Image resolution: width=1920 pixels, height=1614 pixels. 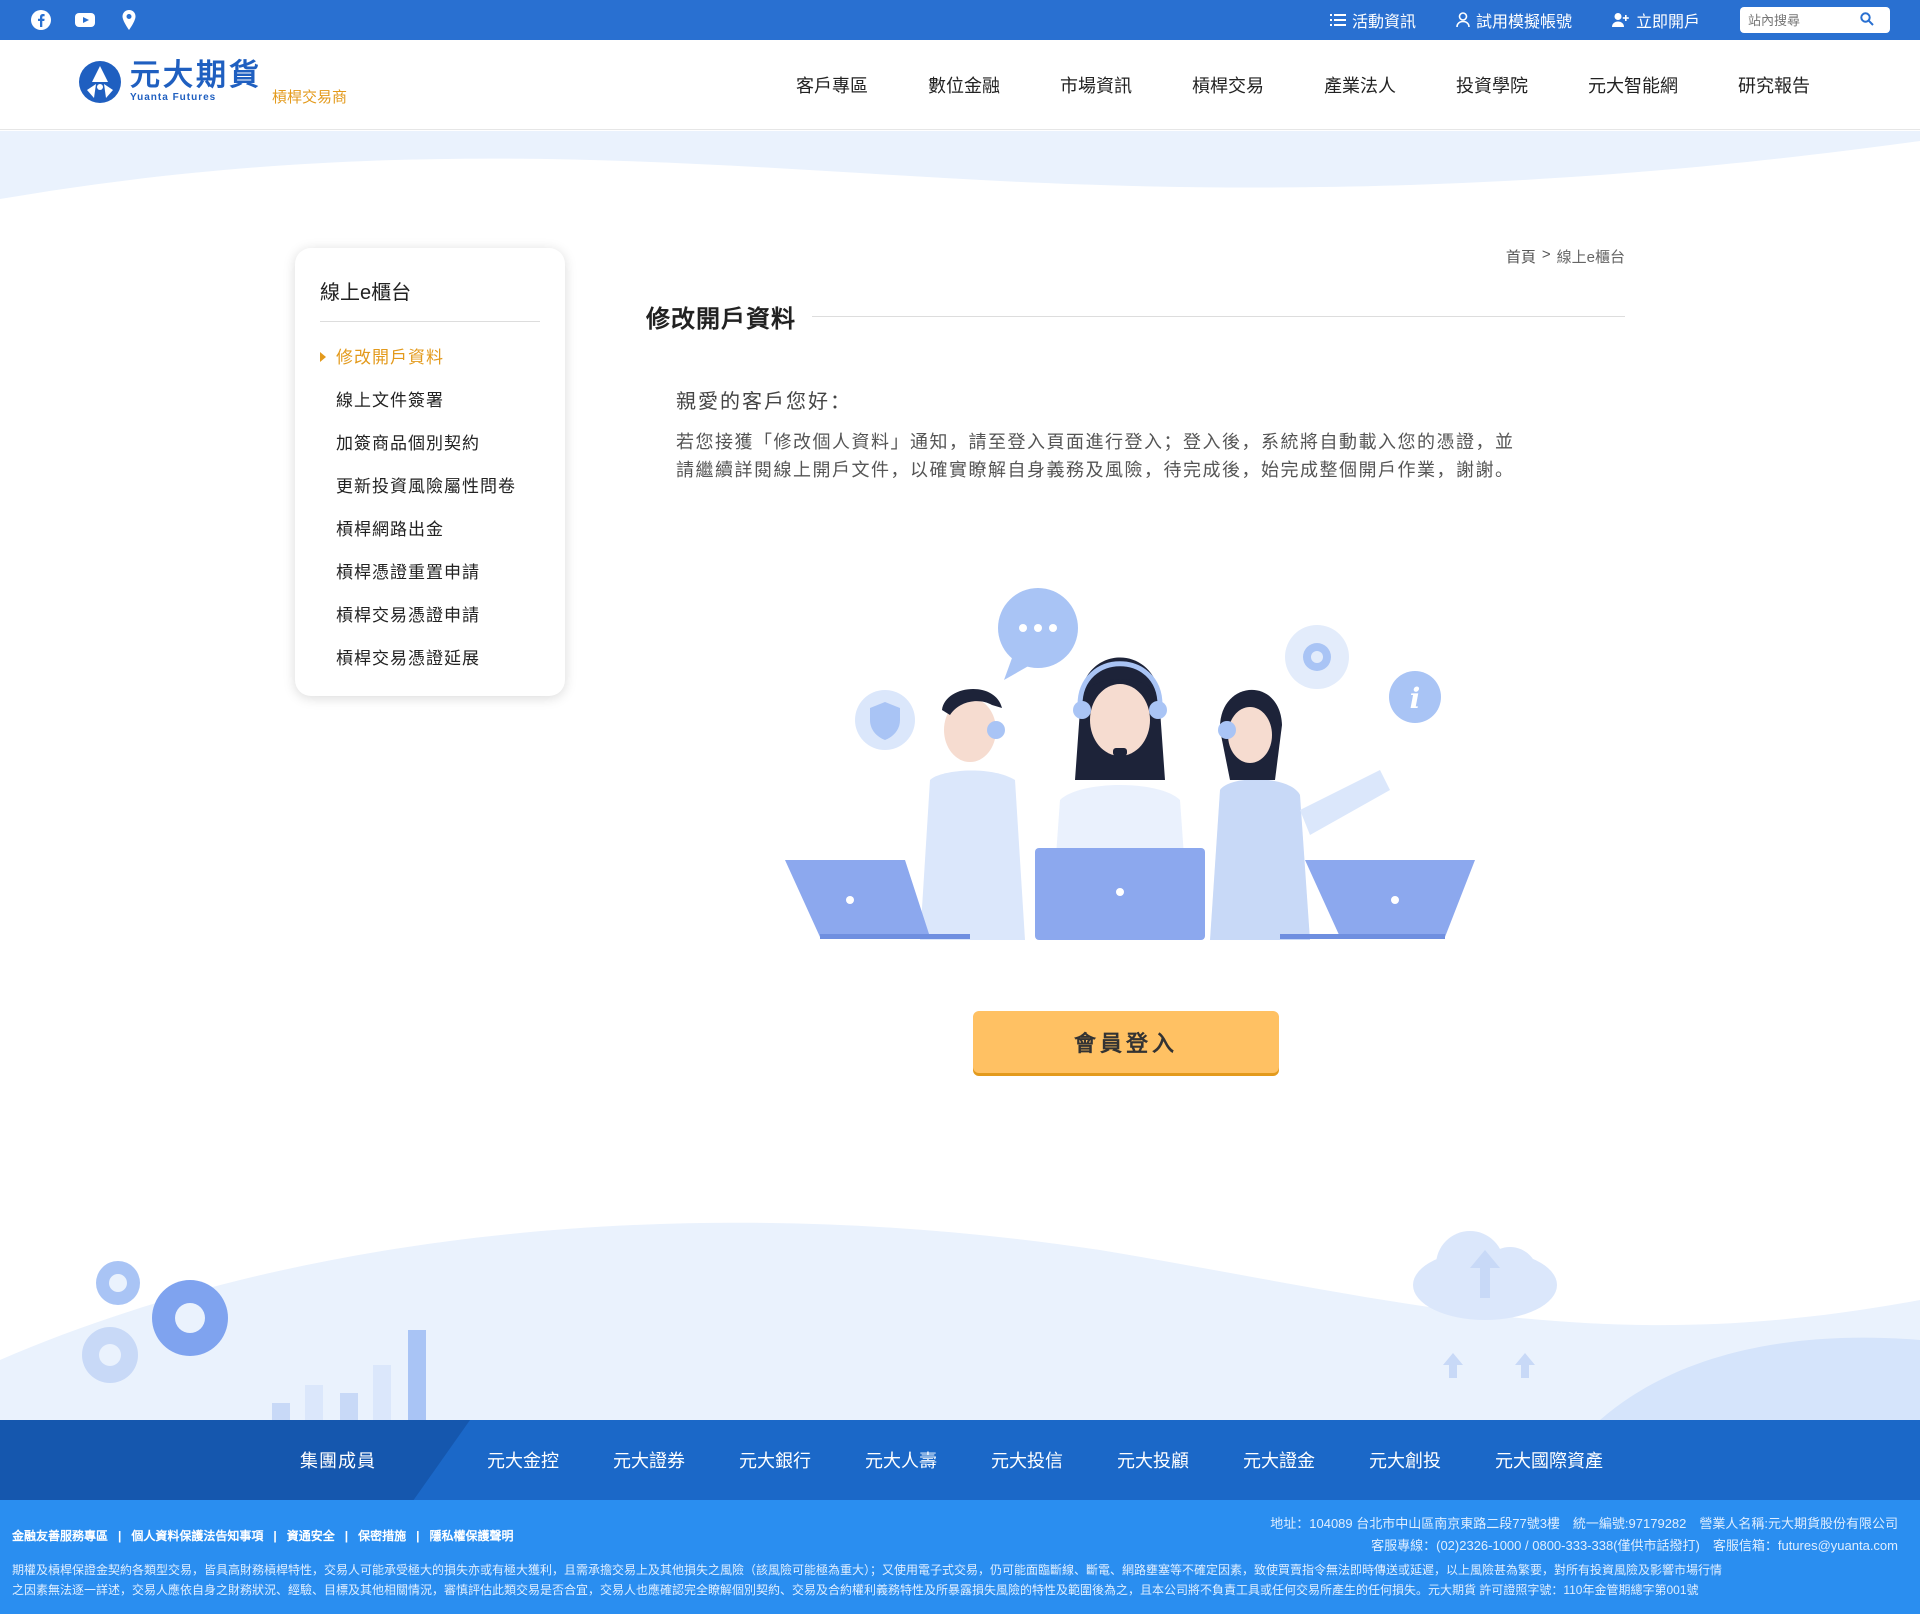 I want to click on open-account-label: 立即開戶, so click(x=1667, y=22).